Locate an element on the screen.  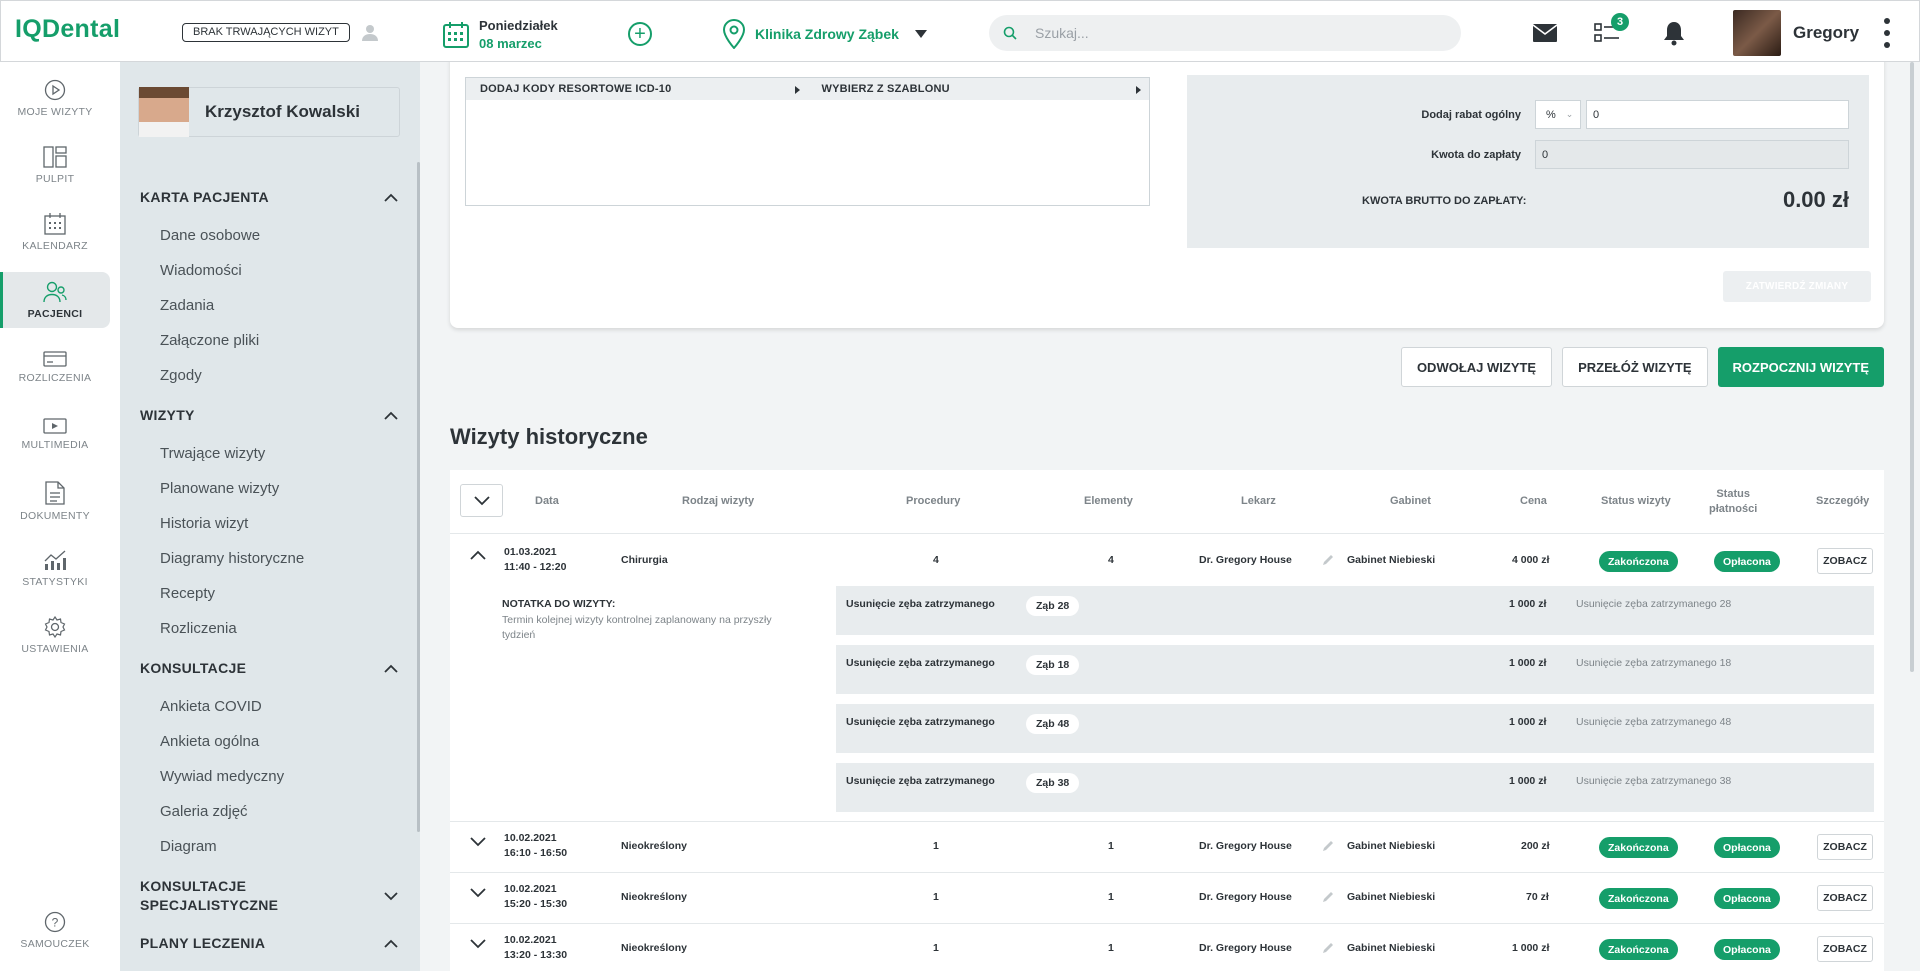
menu-messages: Wiadomości is located at coordinates (201, 270).